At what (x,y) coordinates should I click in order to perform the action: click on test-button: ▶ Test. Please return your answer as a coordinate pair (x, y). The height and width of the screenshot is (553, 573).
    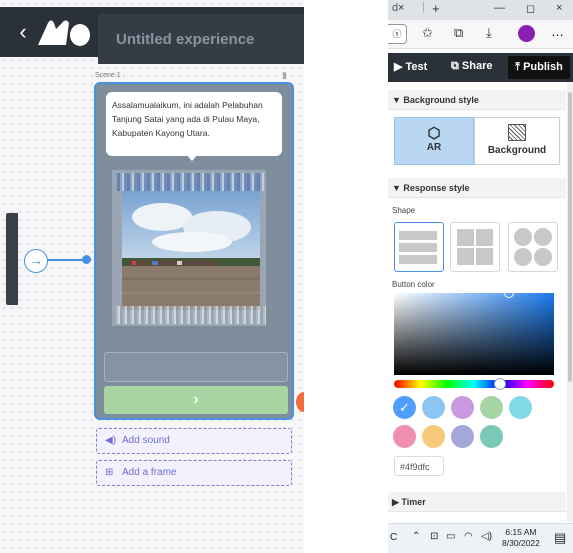
    Looking at the image, I should click on (410, 66).